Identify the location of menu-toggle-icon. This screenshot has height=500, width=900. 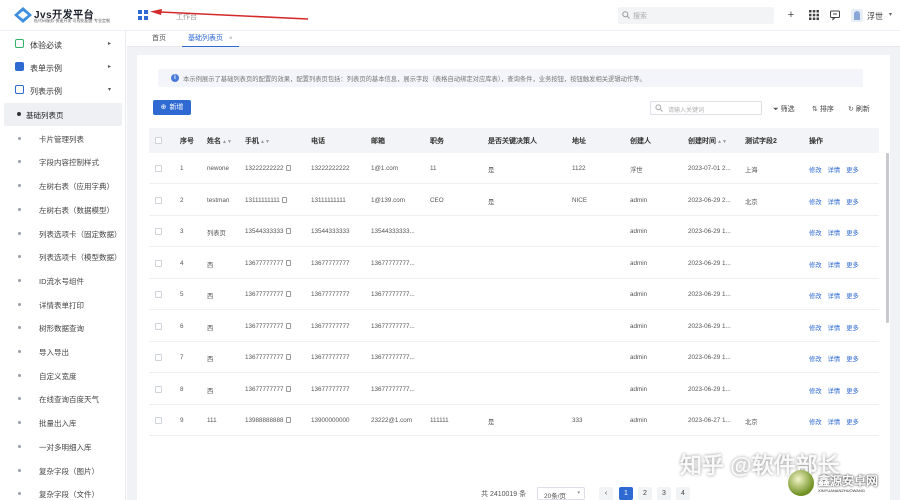
(143, 15).